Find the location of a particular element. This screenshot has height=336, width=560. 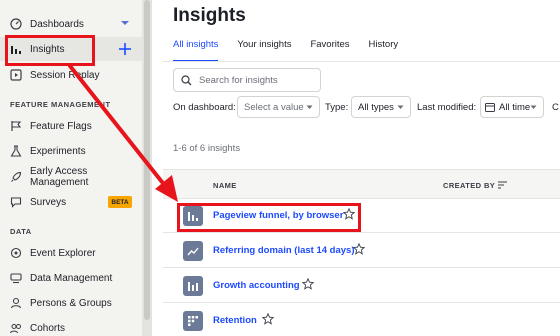

annotation-arrow-icon is located at coordinates (123, 133).